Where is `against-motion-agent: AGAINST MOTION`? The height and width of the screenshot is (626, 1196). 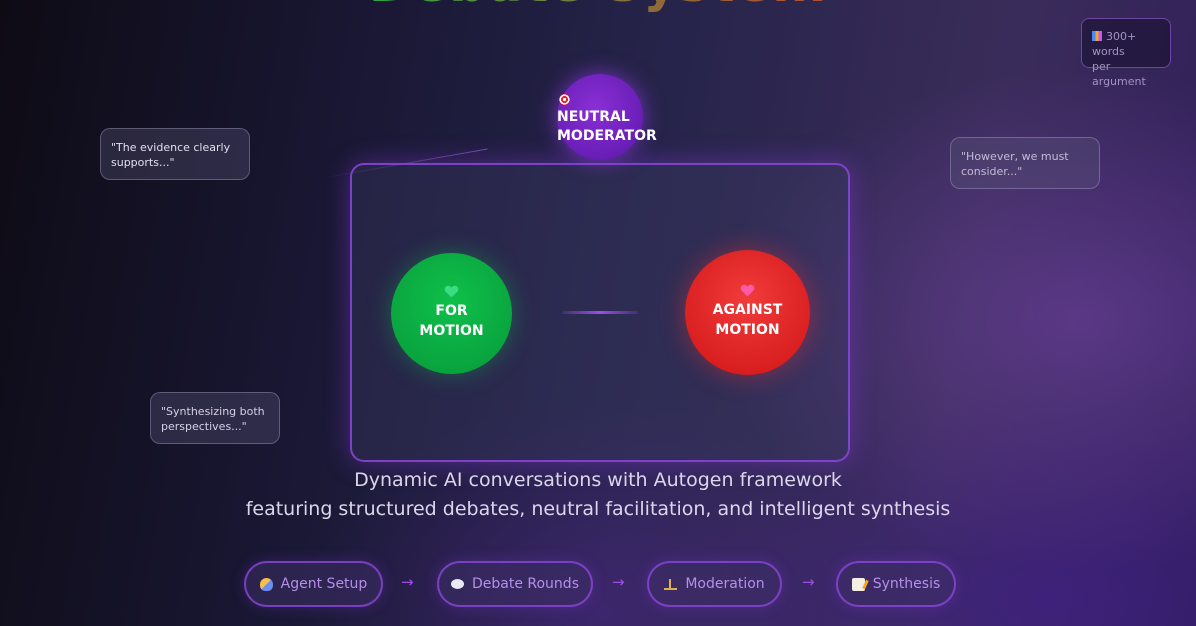 against-motion-agent: AGAINST MOTION is located at coordinates (747, 312).